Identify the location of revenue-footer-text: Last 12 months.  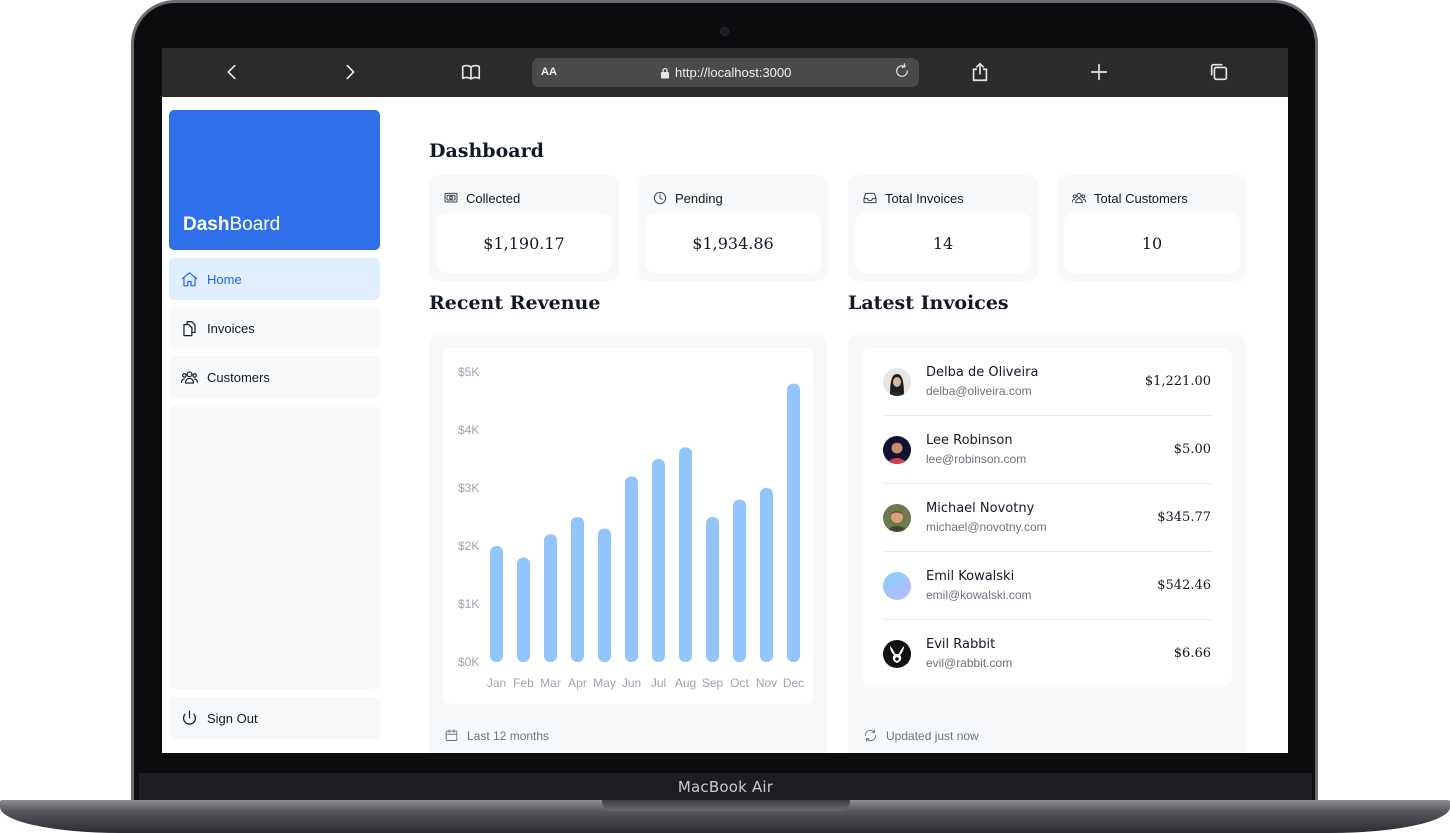
(508, 735).